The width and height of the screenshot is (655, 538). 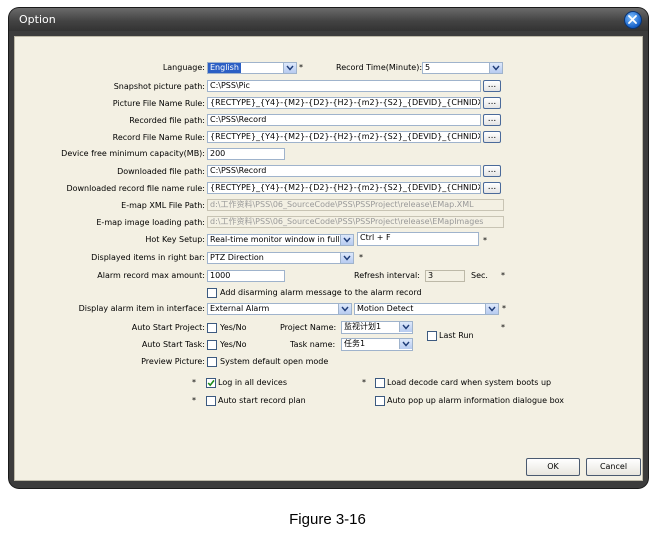 I want to click on display-alarm-required: *, so click(x=504, y=308).